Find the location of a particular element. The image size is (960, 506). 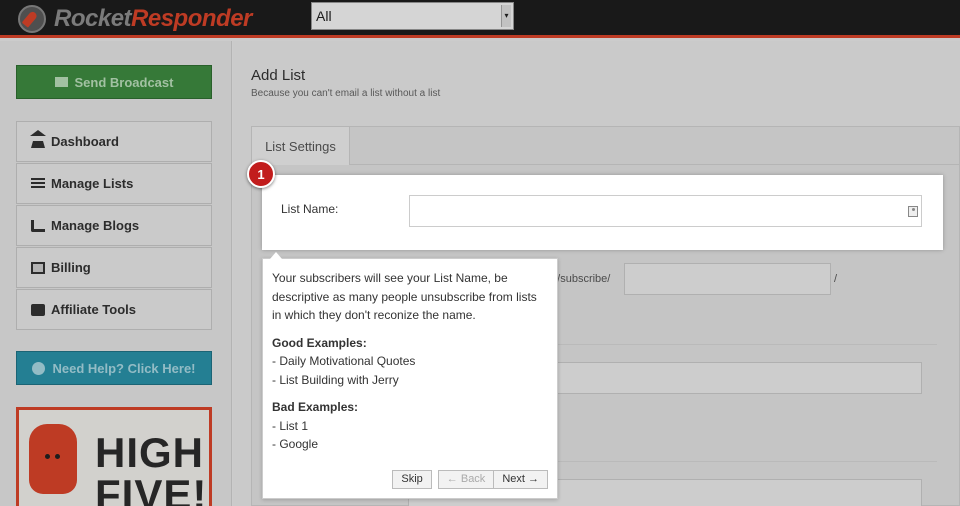

list-filter-select: All ▾ is located at coordinates (412, 16).